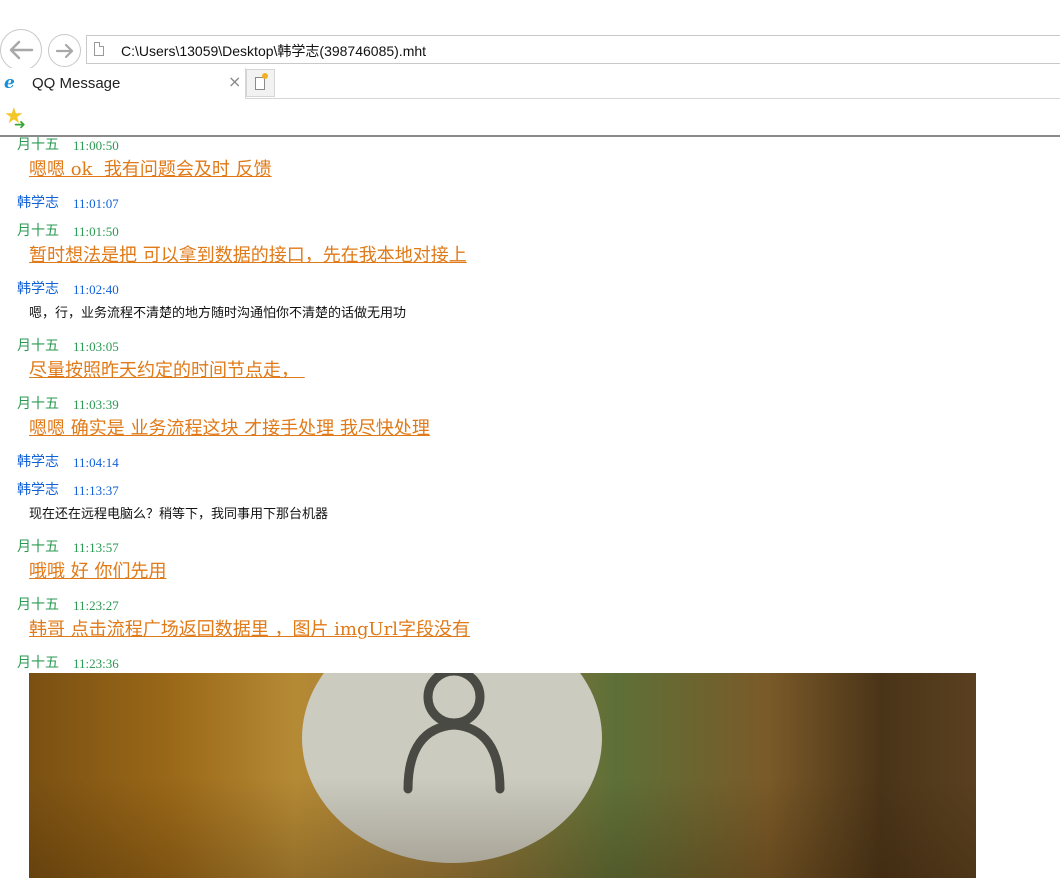 This screenshot has width=1060, height=878. Describe the element at coordinates (530, 242) in the screenshot. I see `chat-message: 月十五 11:01:50 暂时想法是把 可以拿到数据的接口，先在我本地对接上` at that location.